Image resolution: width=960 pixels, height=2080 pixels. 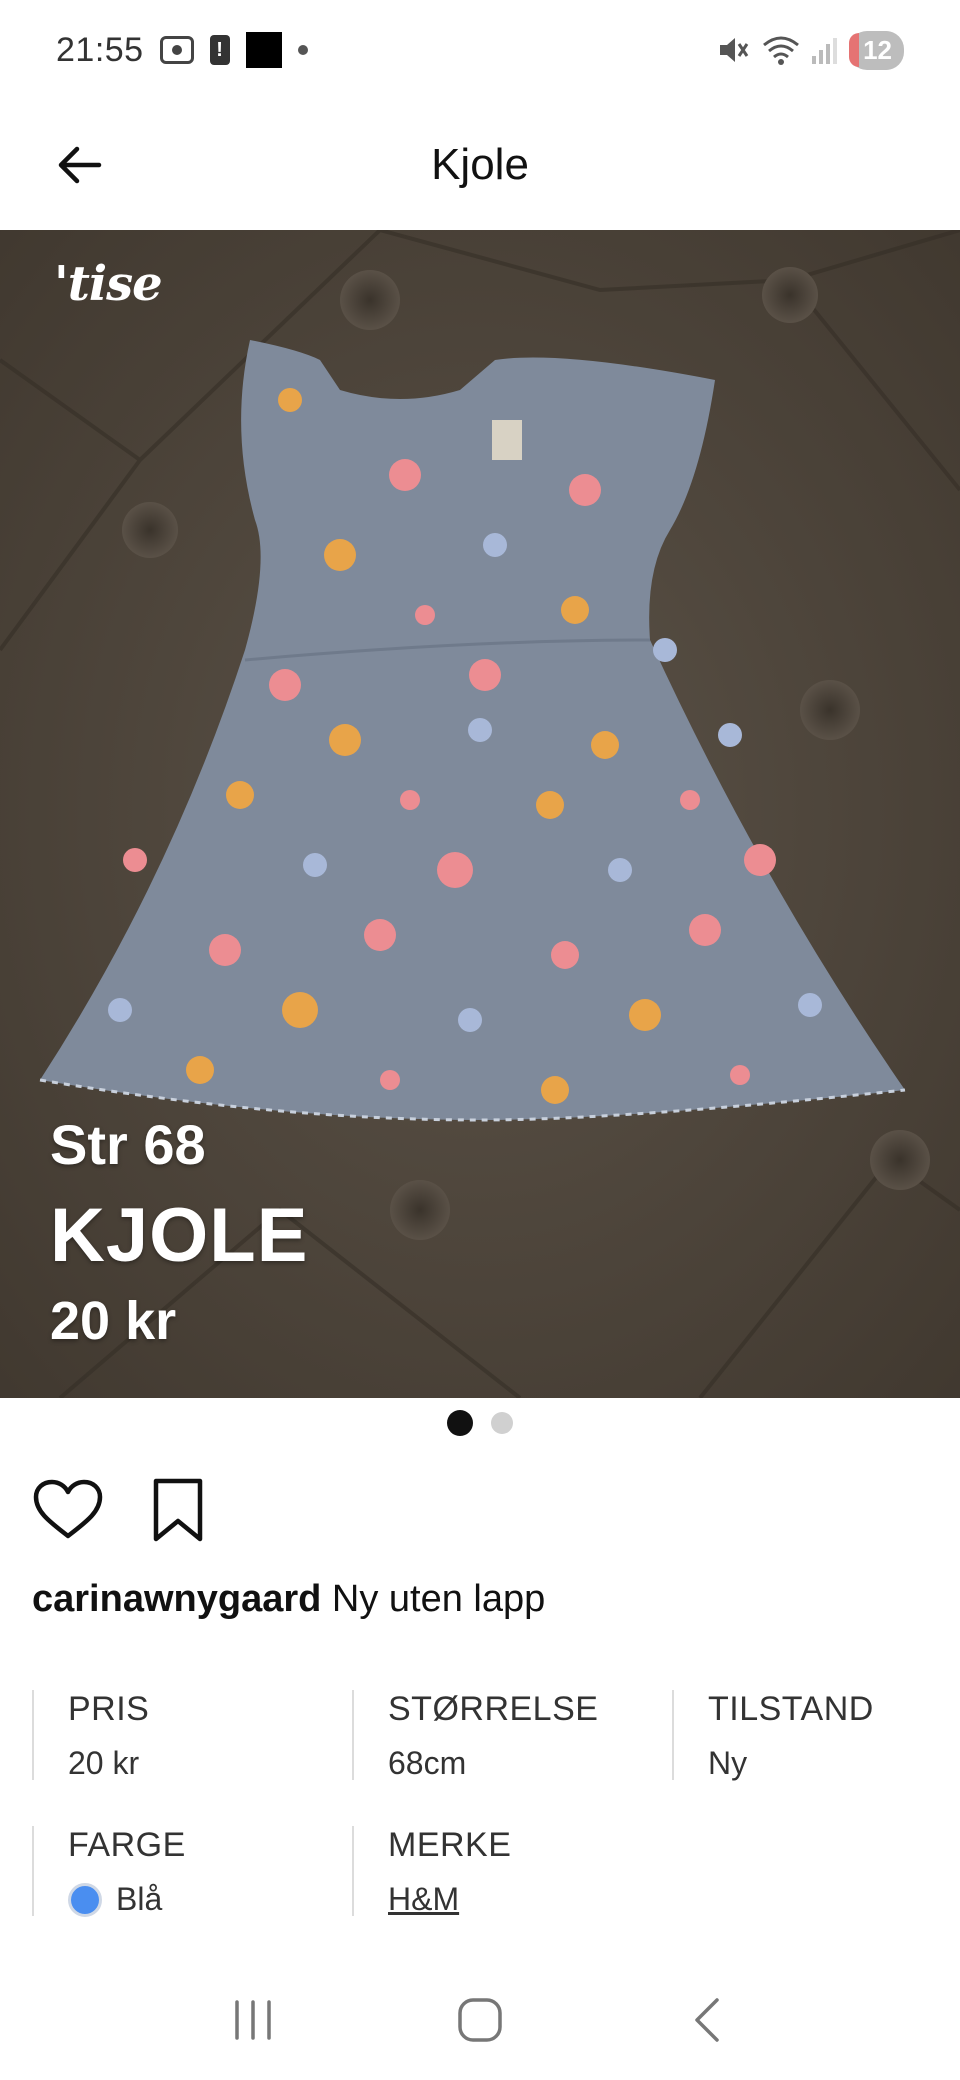 I want to click on dot-icon, so click(x=302, y=50).